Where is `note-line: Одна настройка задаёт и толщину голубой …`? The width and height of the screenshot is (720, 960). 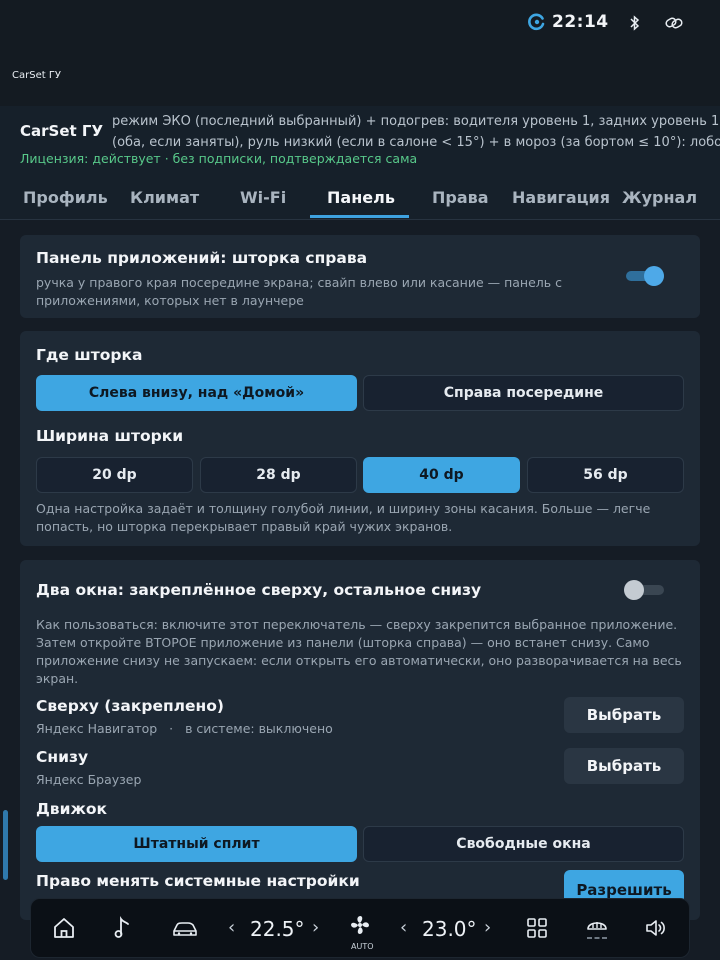
note-line: Одна настройка задаёт и толщину голубой … is located at coordinates (343, 508).